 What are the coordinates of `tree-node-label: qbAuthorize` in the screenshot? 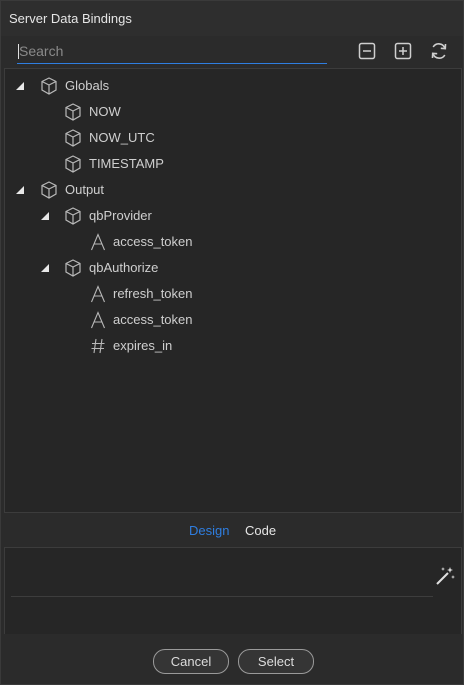 It's located at (124, 267).